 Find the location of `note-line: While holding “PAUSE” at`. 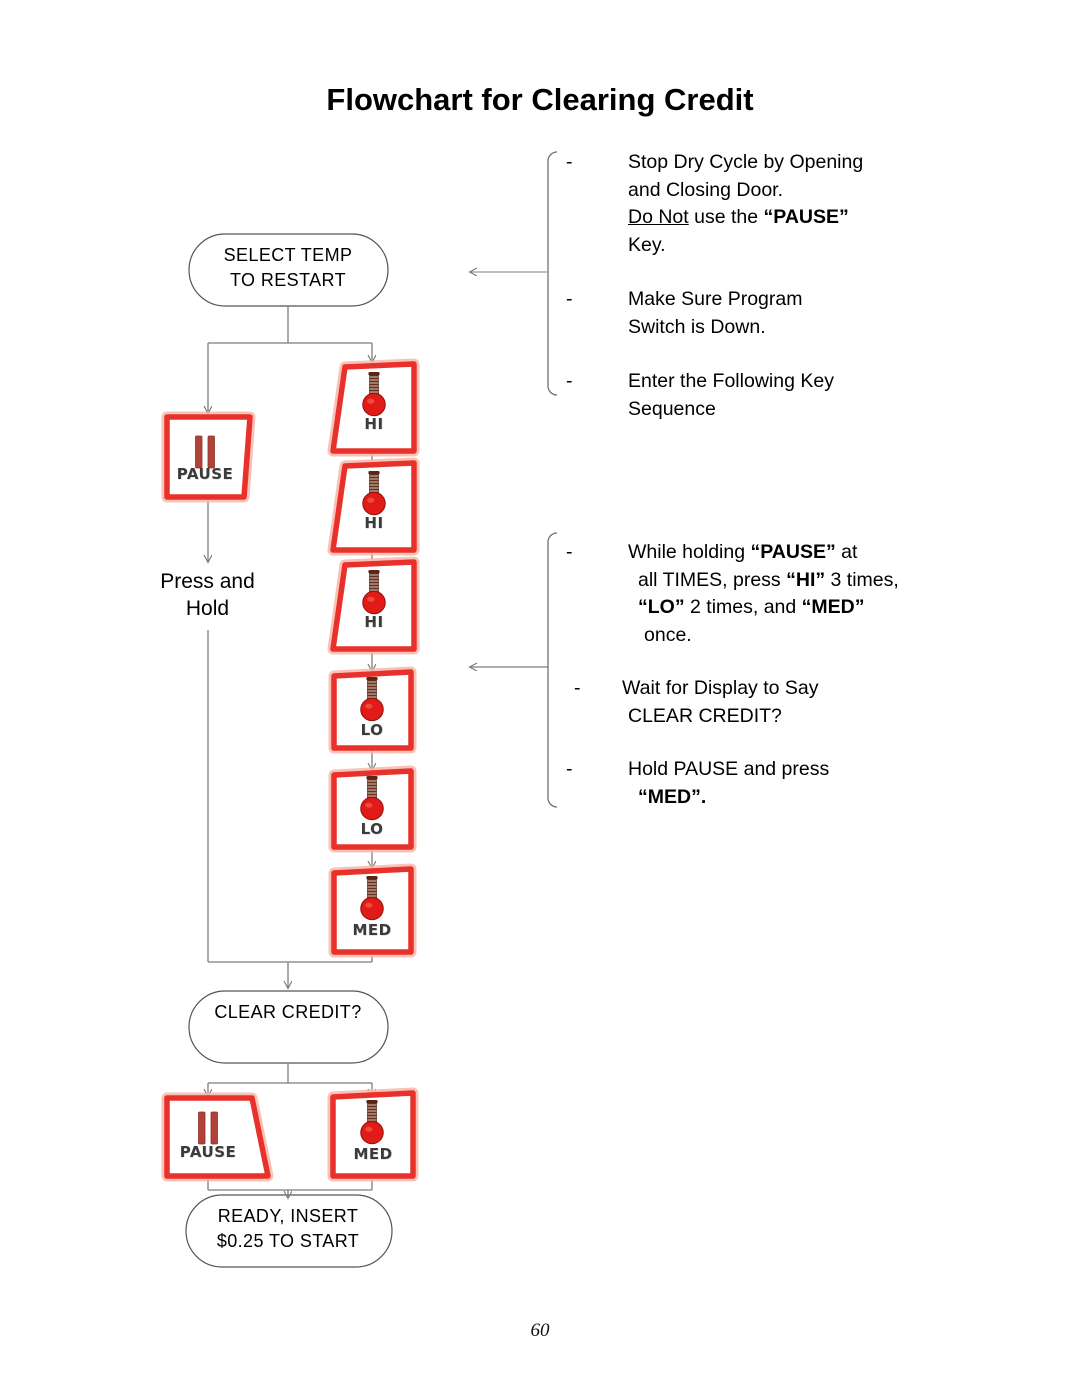

note-line: While holding “PAUSE” at is located at coordinates (797, 553).